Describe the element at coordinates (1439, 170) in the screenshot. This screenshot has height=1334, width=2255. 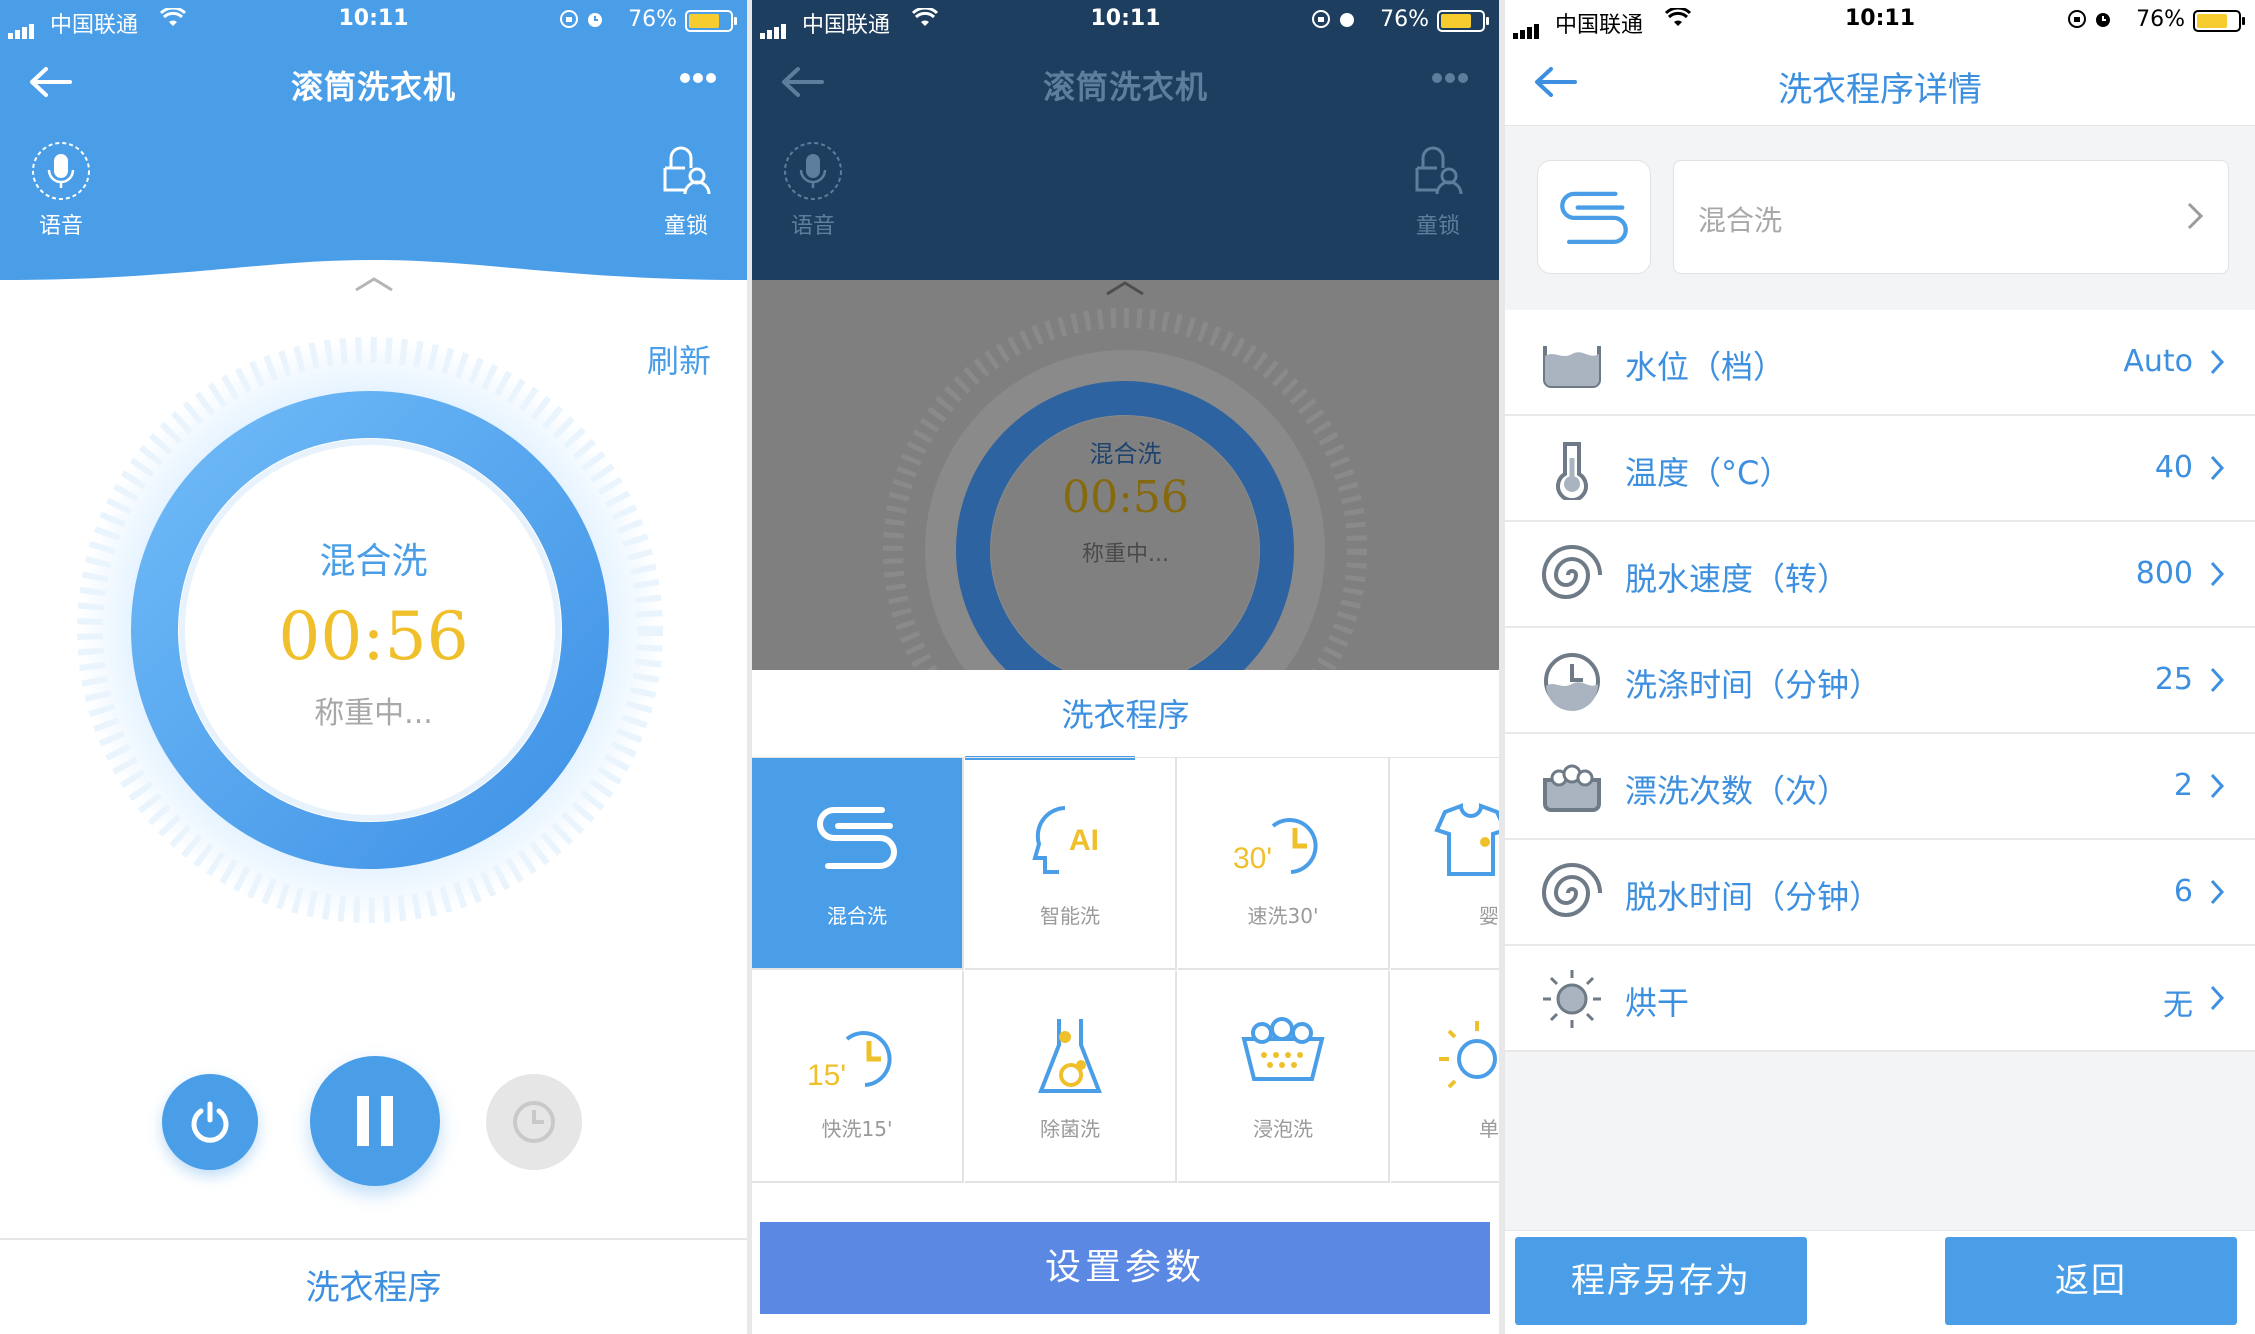
I see `child-lock-icon` at that location.